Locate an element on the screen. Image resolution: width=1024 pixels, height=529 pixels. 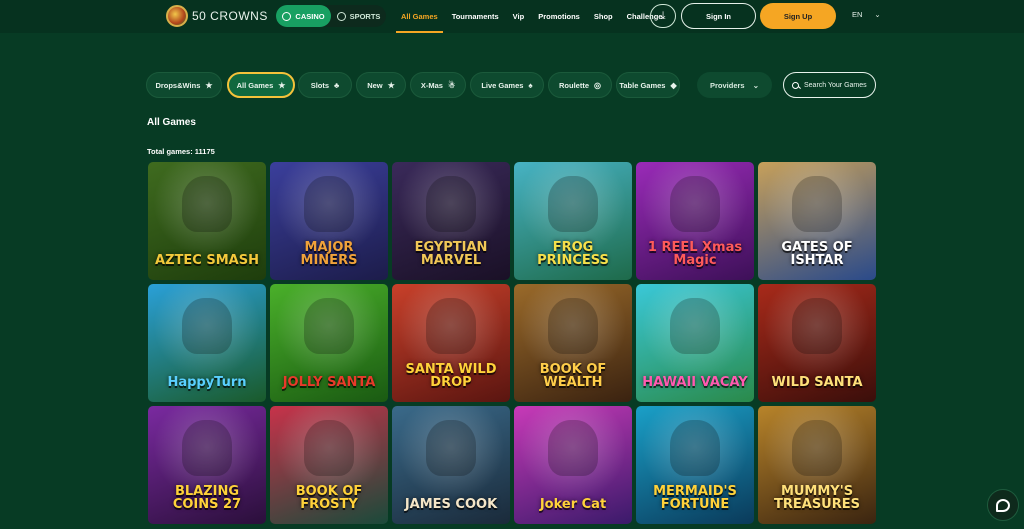
filter-table-games: Table Games ◆ is located at coordinates (648, 85).